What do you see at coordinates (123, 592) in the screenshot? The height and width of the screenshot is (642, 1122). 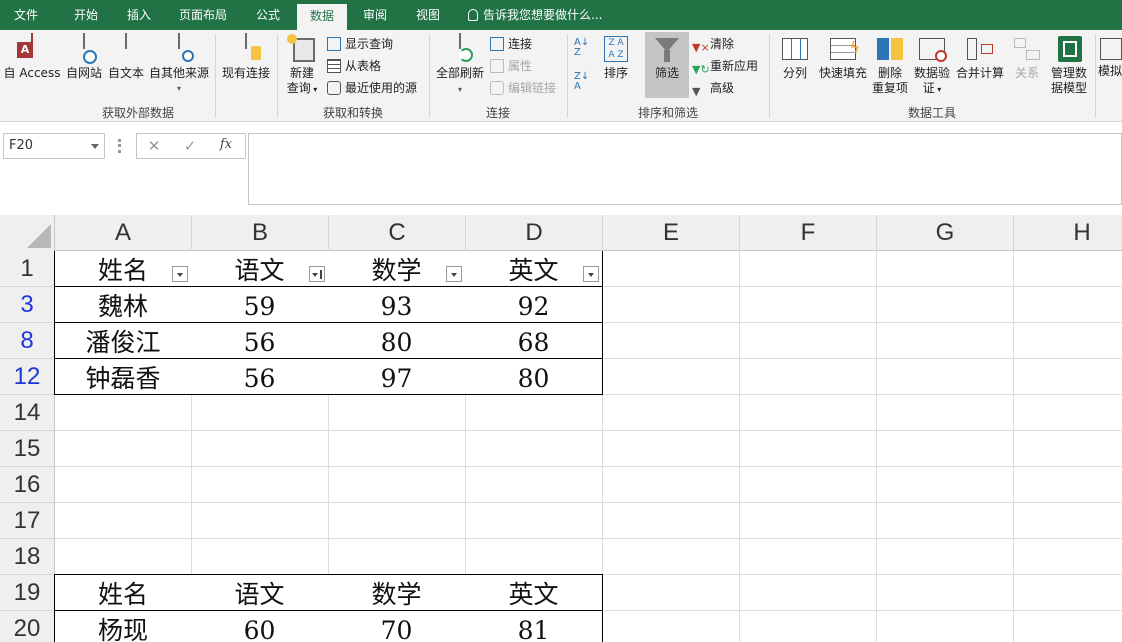 I see `criteria-header-cell: 姓名` at bounding box center [123, 592].